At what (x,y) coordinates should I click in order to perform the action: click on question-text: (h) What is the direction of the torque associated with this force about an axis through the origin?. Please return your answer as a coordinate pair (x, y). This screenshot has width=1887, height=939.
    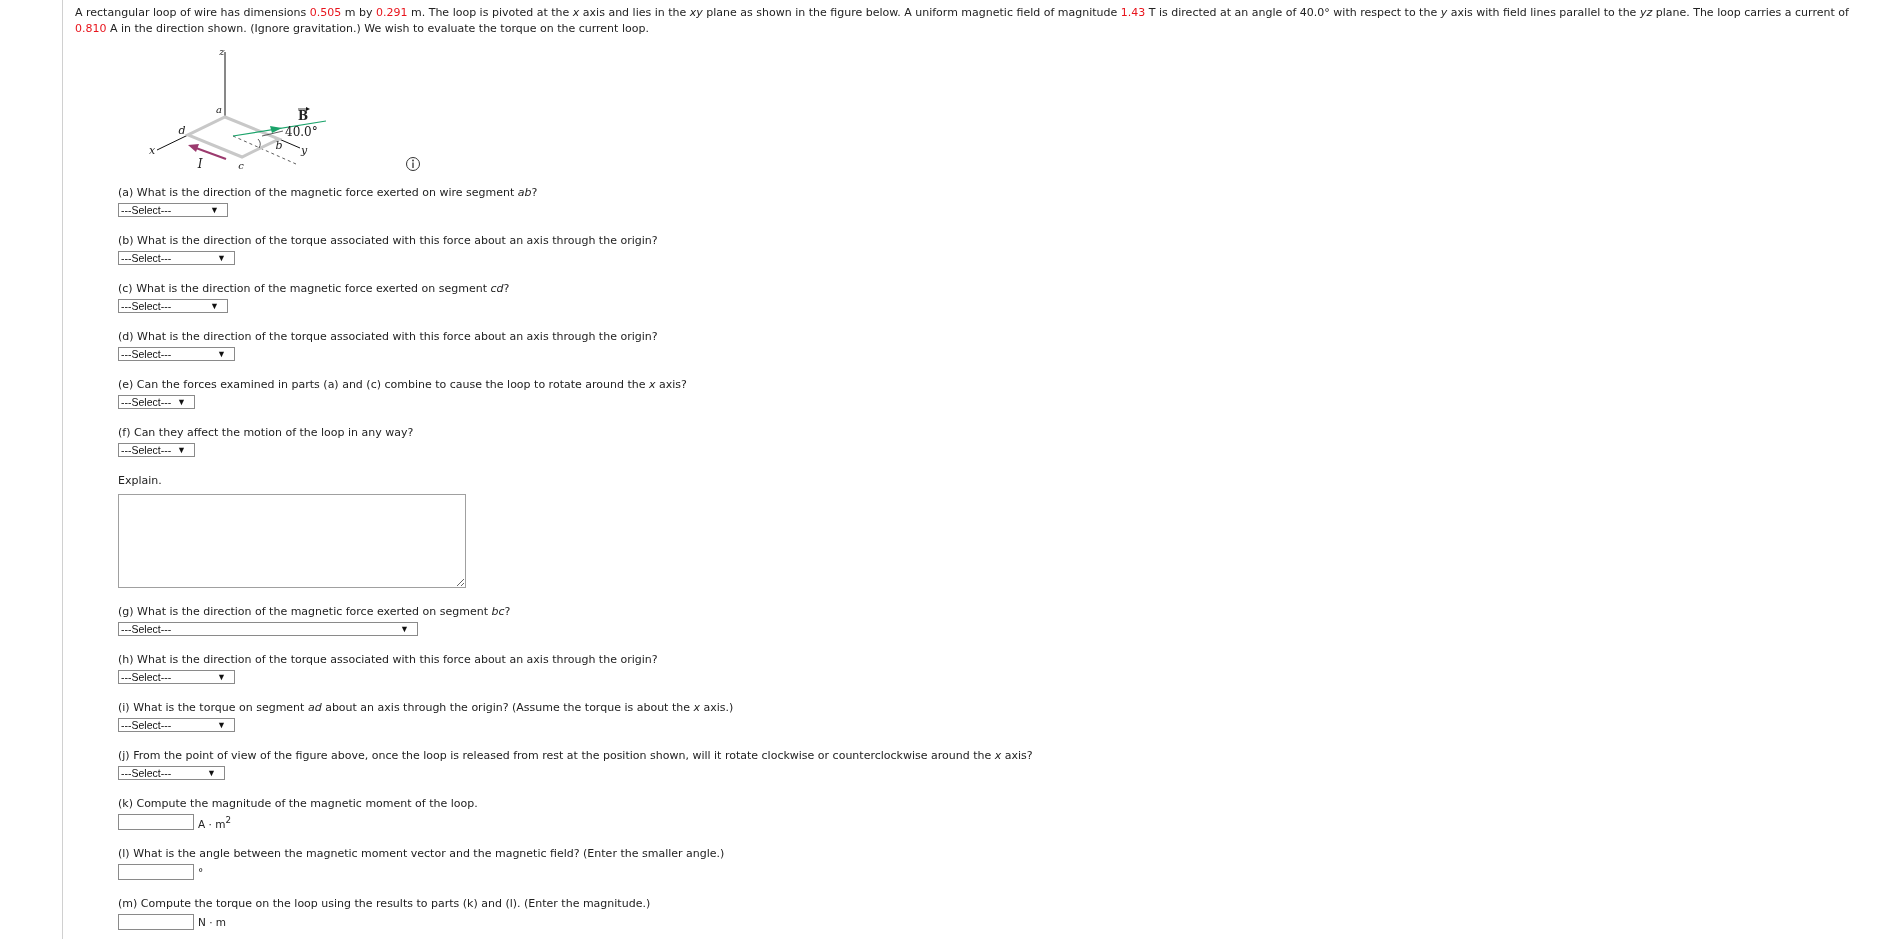
    Looking at the image, I should click on (388, 660).